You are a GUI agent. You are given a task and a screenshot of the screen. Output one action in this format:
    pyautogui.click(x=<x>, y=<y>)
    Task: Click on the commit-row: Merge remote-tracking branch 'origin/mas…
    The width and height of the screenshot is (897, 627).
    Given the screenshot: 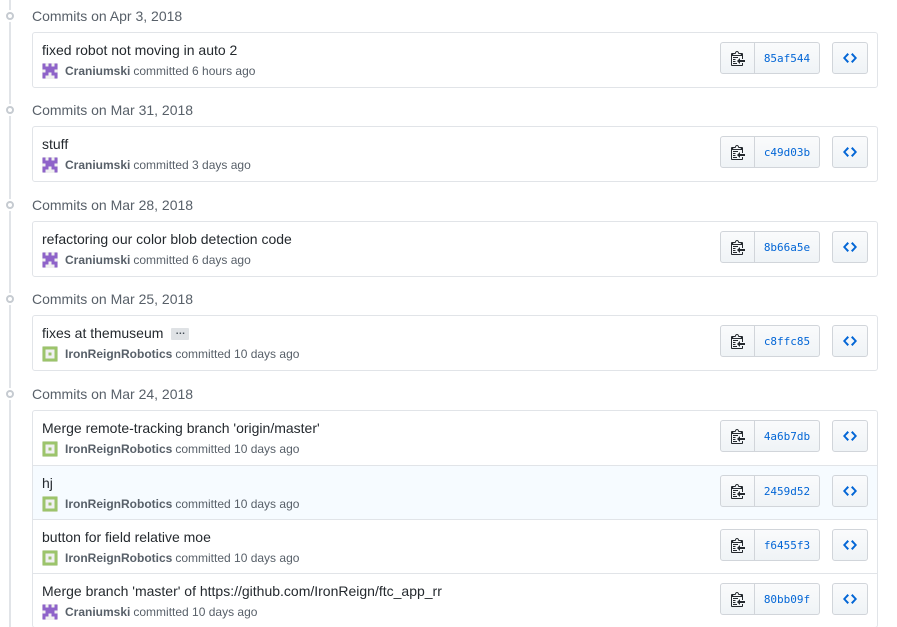 What is the action you would take?
    pyautogui.click(x=455, y=438)
    